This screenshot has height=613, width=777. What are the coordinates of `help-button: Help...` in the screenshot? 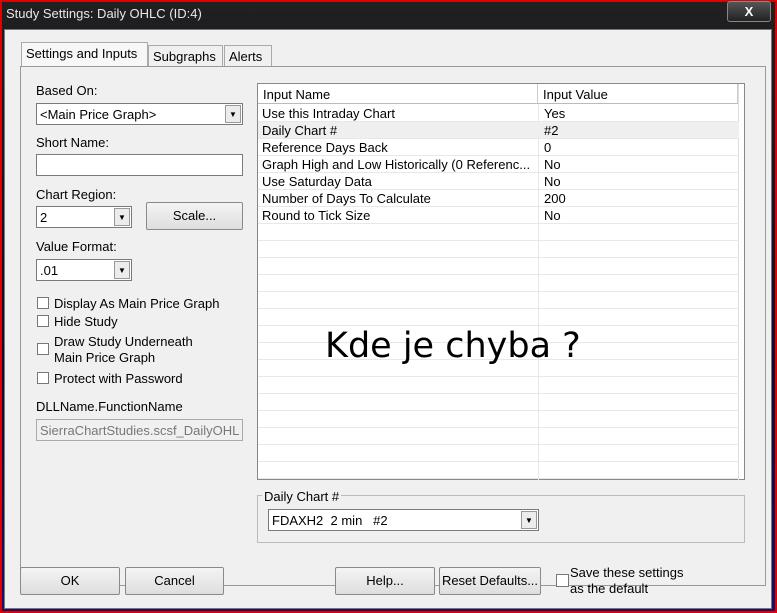 It's located at (385, 581).